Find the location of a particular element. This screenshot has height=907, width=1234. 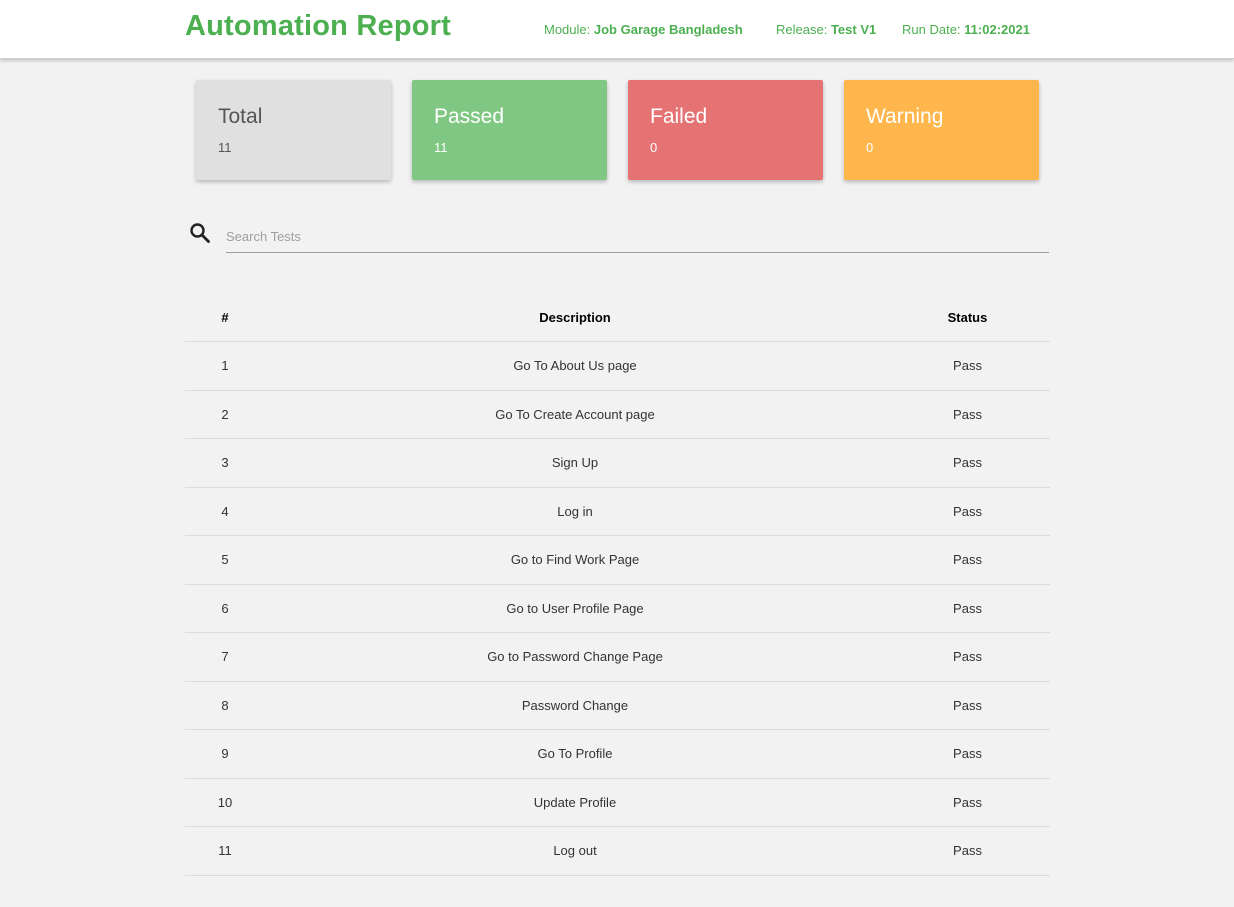

row-num: 9 is located at coordinates (225, 754).